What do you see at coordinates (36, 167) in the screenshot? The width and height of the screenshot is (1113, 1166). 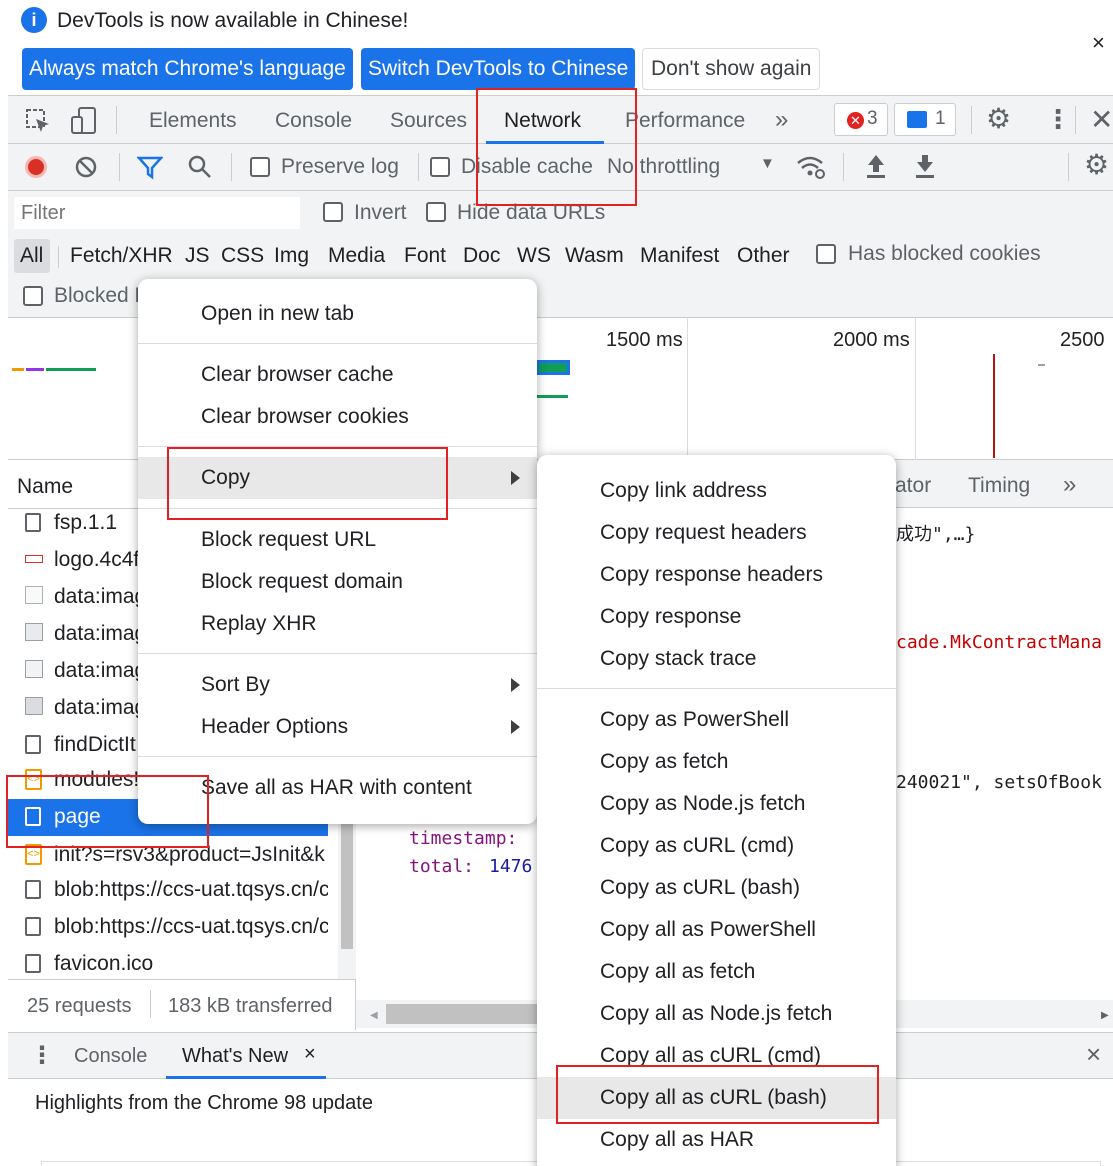 I see `record-icon` at bounding box center [36, 167].